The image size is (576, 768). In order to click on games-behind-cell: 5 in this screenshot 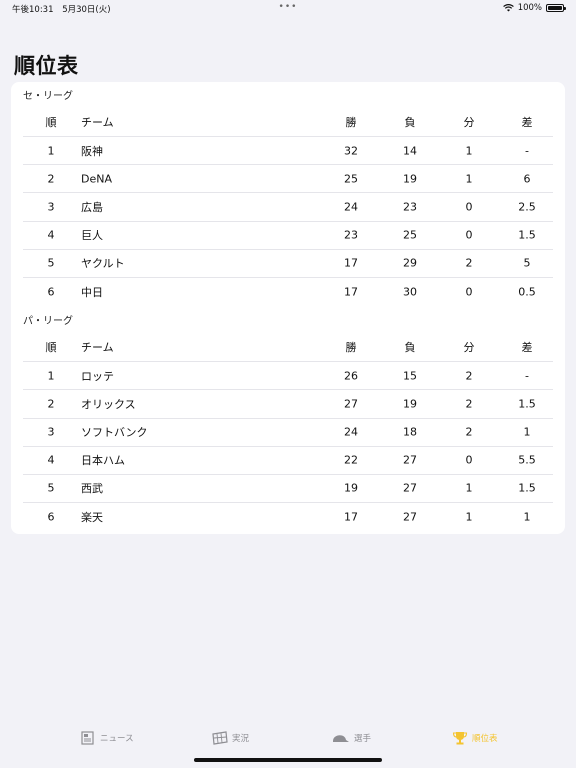, I will do `click(527, 263)`.